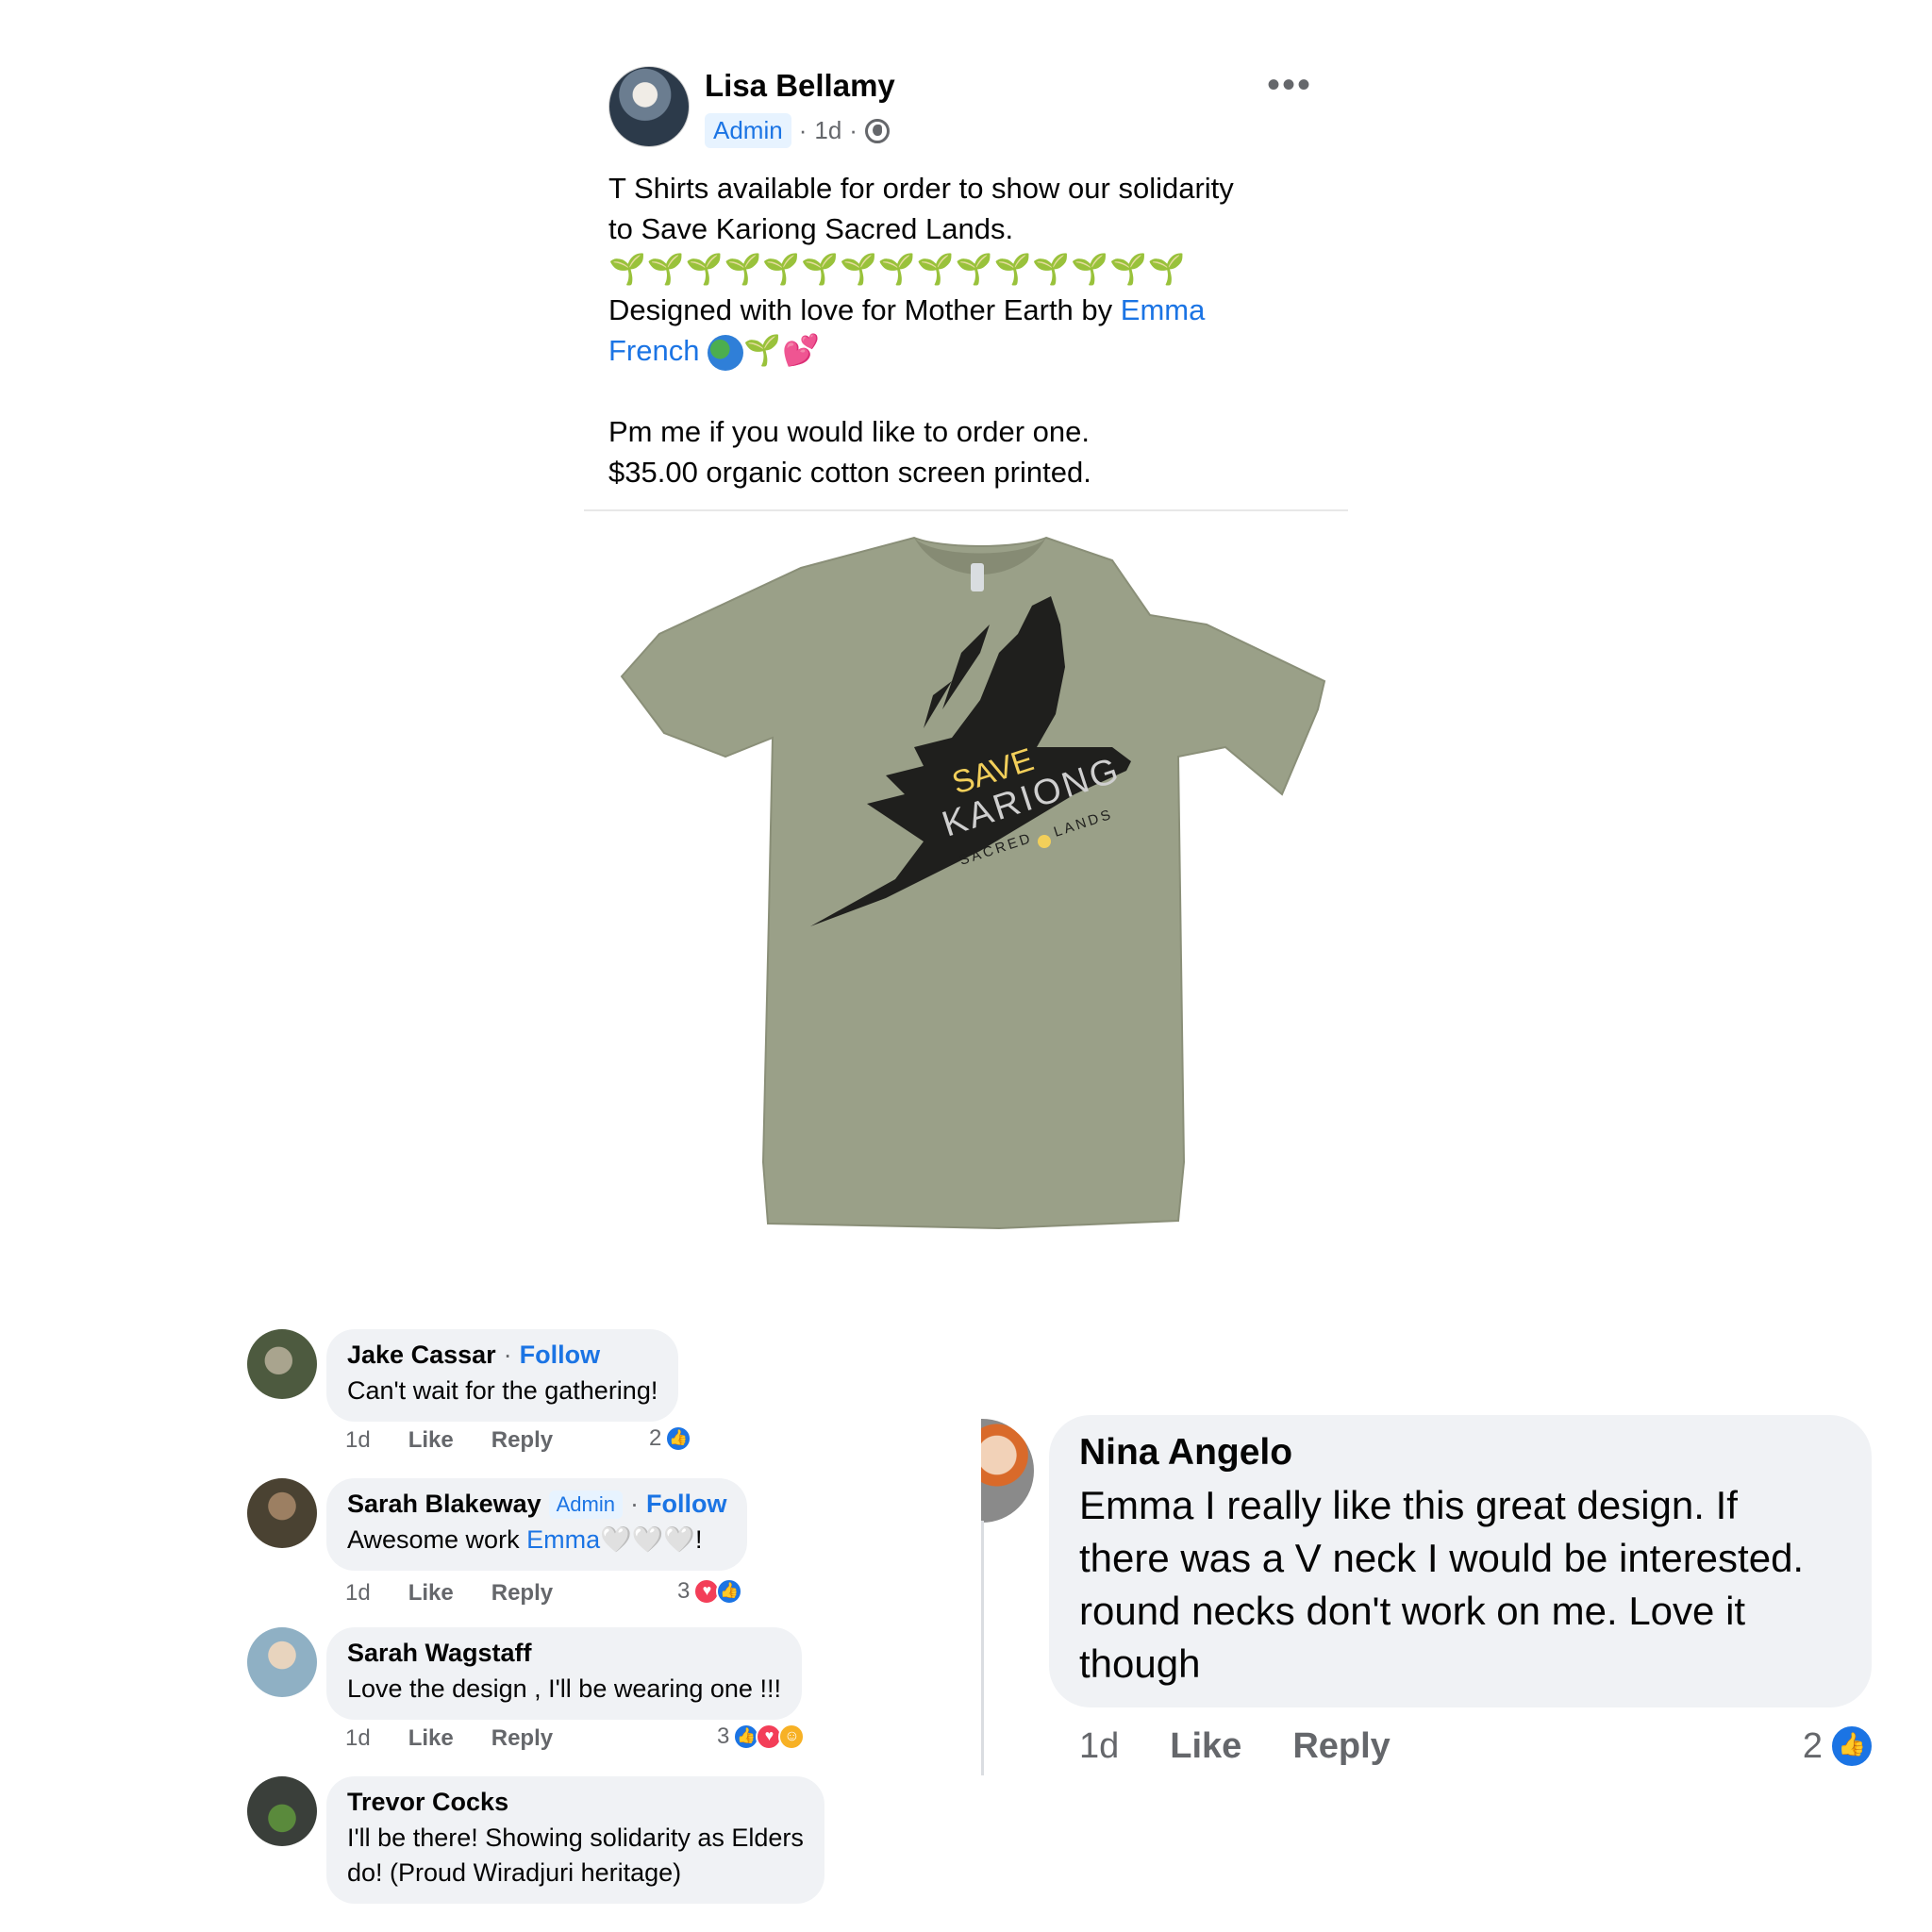 The height and width of the screenshot is (1932, 1932). I want to click on tshirt-illustration: SAVE KARIONG SACRED LANDS, so click(973, 883).